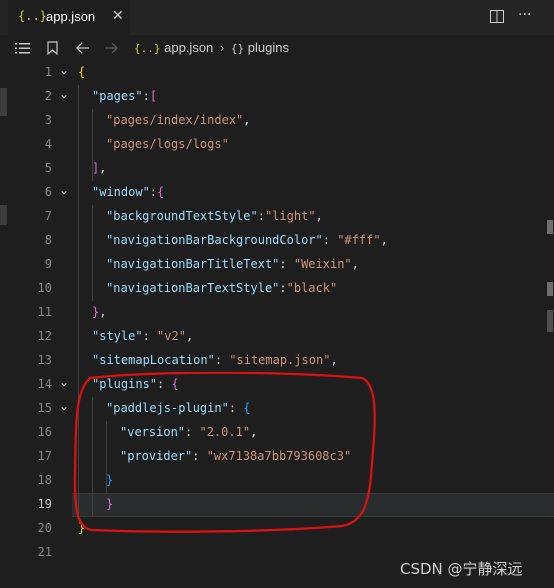 The image size is (554, 588). I want to click on line-number: 21, so click(44, 552).